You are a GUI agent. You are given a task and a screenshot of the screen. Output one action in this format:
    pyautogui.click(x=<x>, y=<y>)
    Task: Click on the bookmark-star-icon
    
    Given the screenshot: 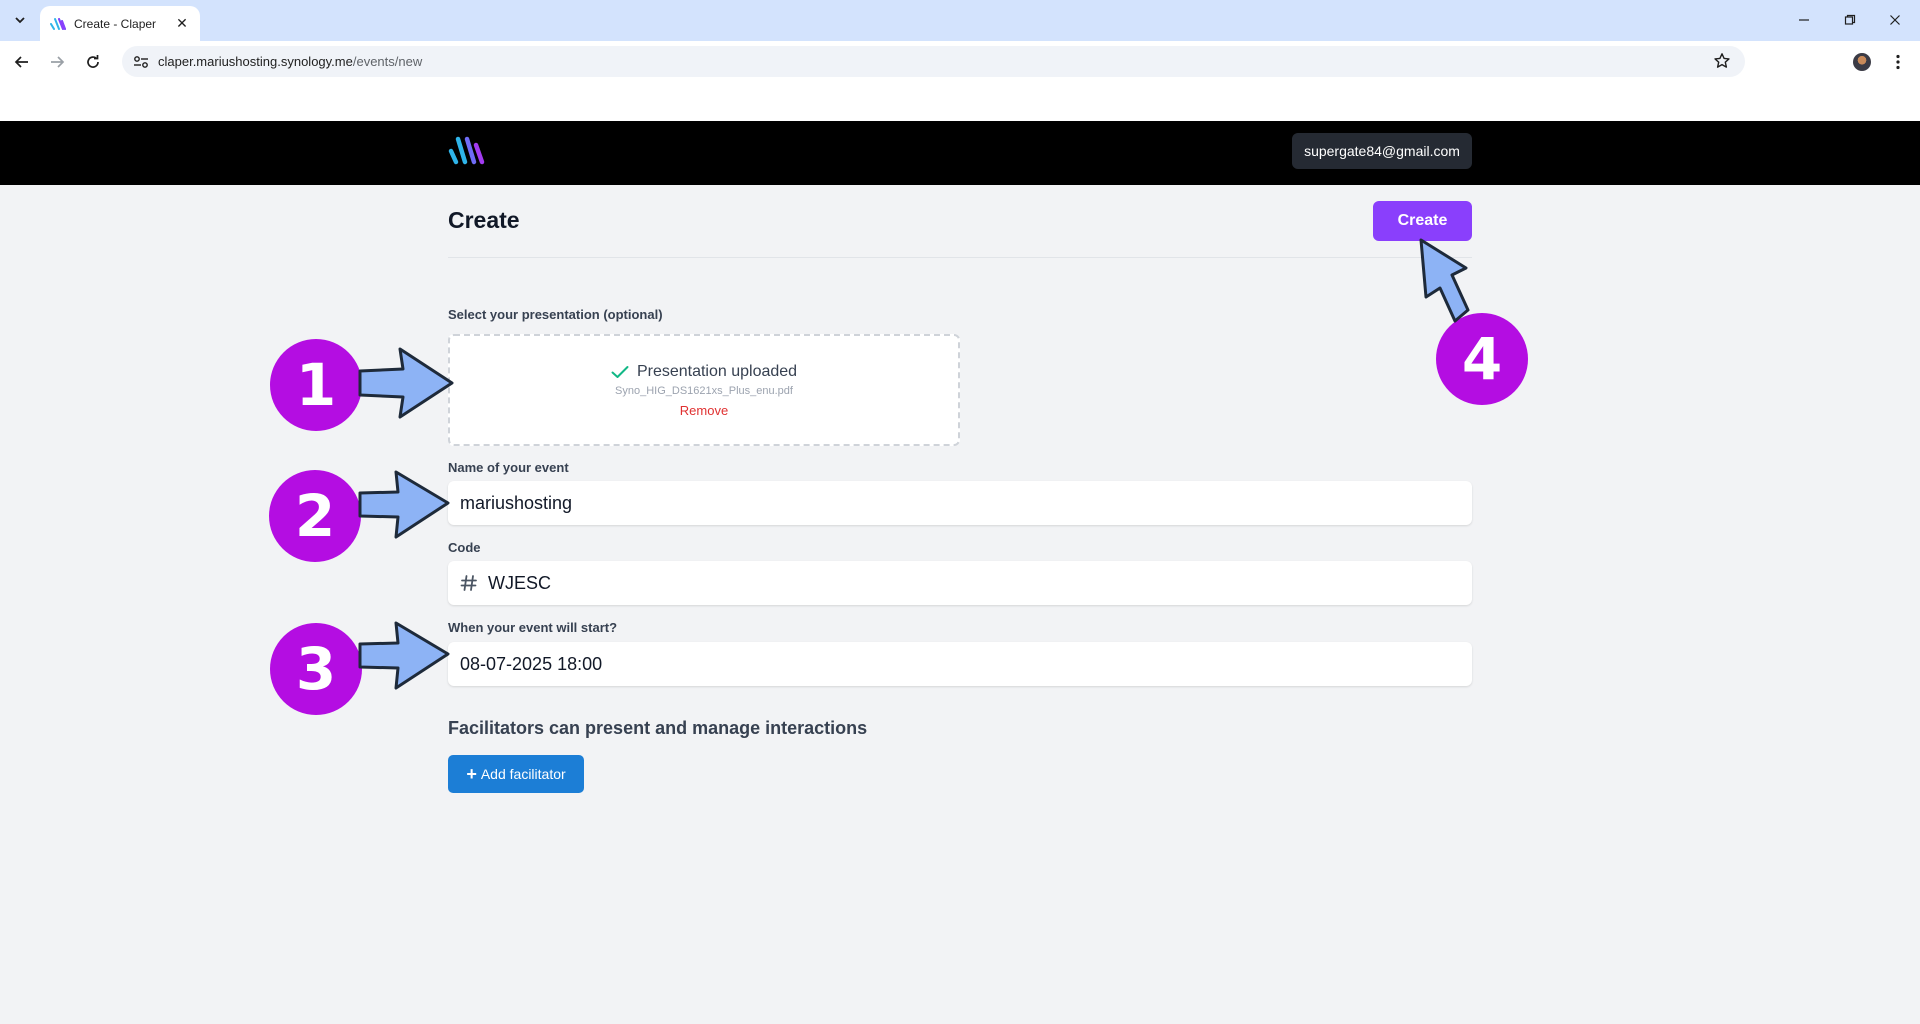 What is the action you would take?
    pyautogui.click(x=1722, y=63)
    